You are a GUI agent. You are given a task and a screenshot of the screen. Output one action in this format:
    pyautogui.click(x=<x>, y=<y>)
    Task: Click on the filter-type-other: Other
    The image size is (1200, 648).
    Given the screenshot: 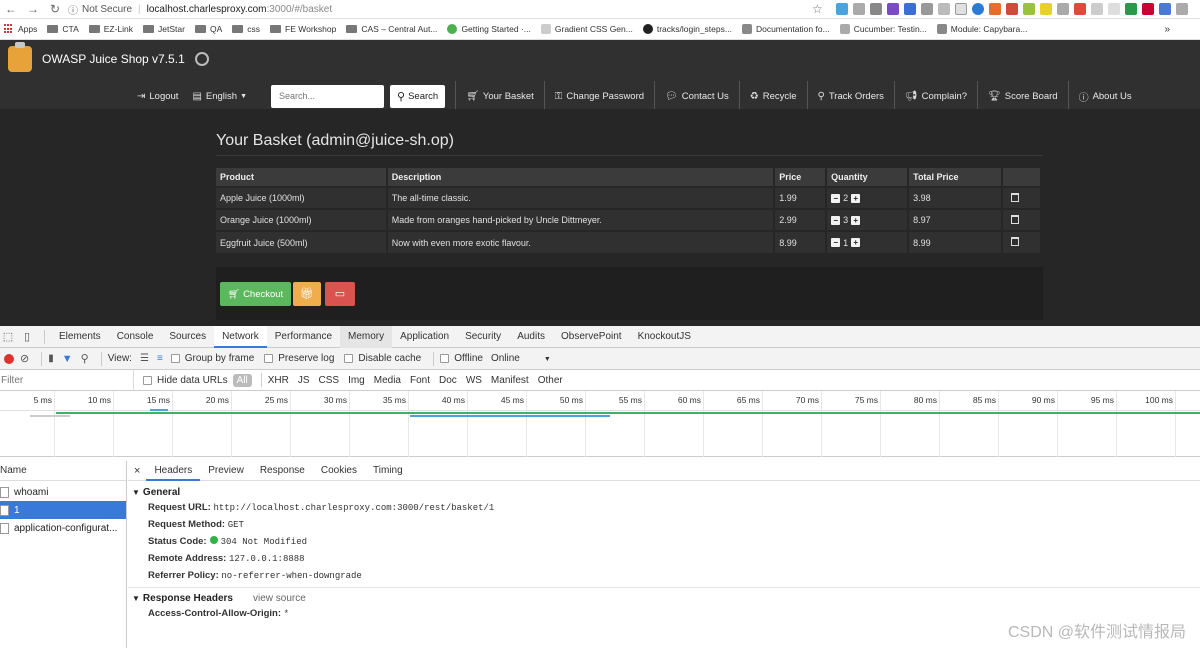 What is the action you would take?
    pyautogui.click(x=550, y=380)
    